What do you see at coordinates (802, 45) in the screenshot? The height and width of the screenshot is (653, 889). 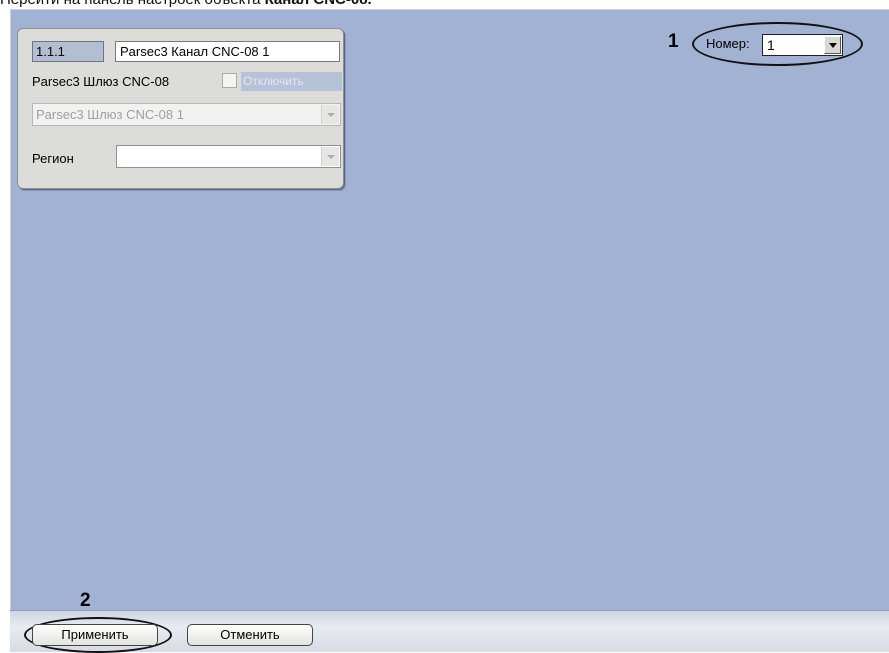 I see `number-select: 1` at bounding box center [802, 45].